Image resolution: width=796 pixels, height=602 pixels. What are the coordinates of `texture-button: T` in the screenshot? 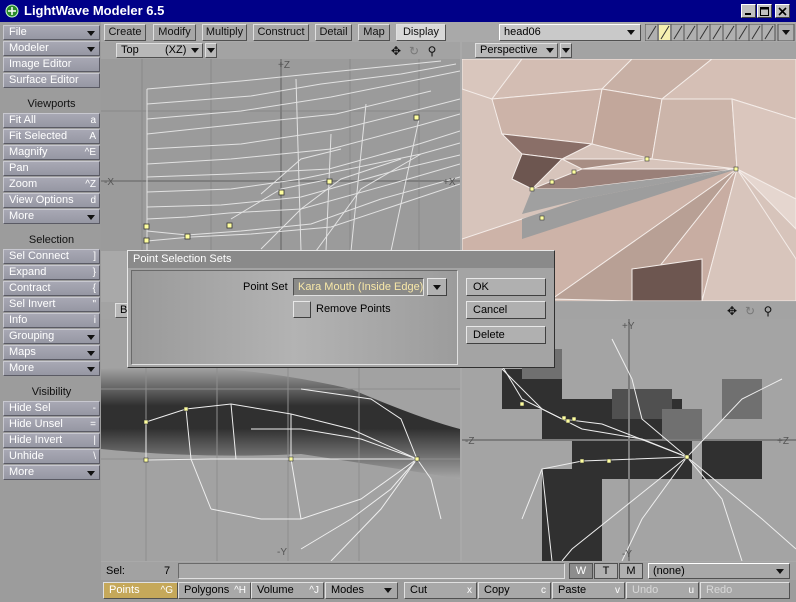 It's located at (606, 571).